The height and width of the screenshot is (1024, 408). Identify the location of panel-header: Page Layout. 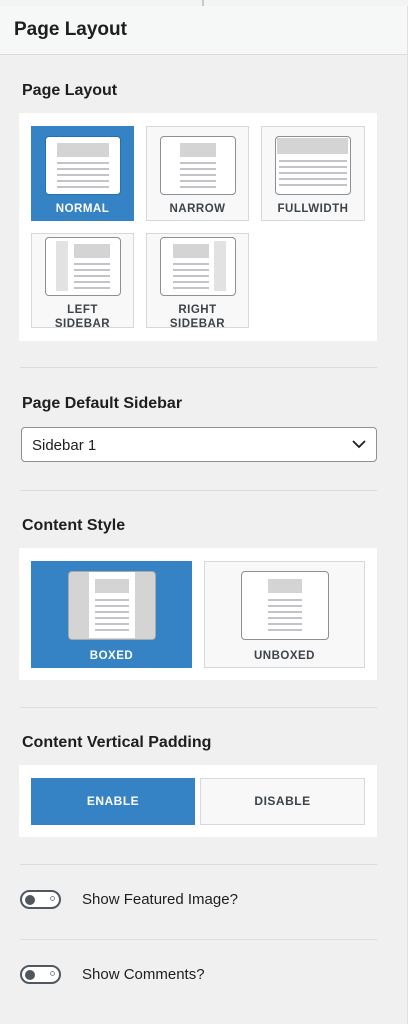
(204, 30).